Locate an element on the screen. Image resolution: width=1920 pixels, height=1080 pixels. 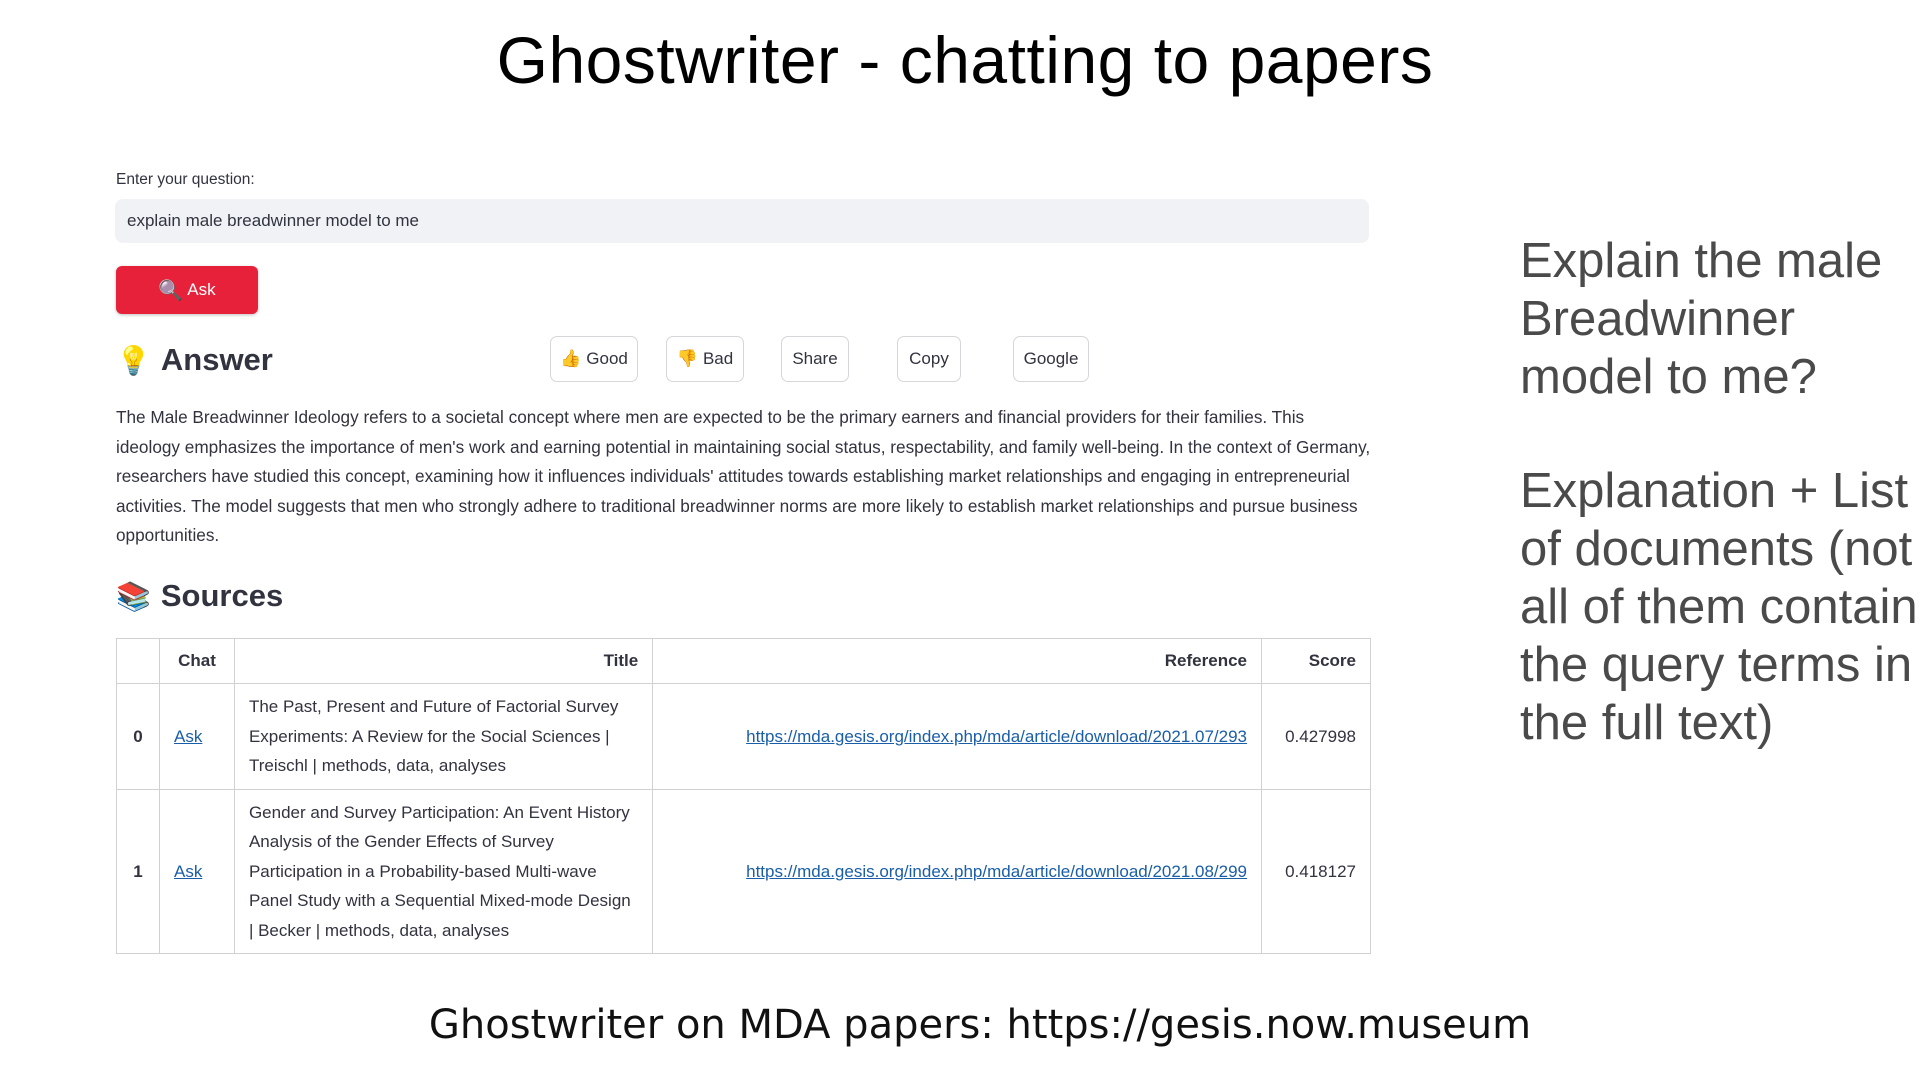
sources-heading: 📚 Sources is located at coordinates (199, 596).